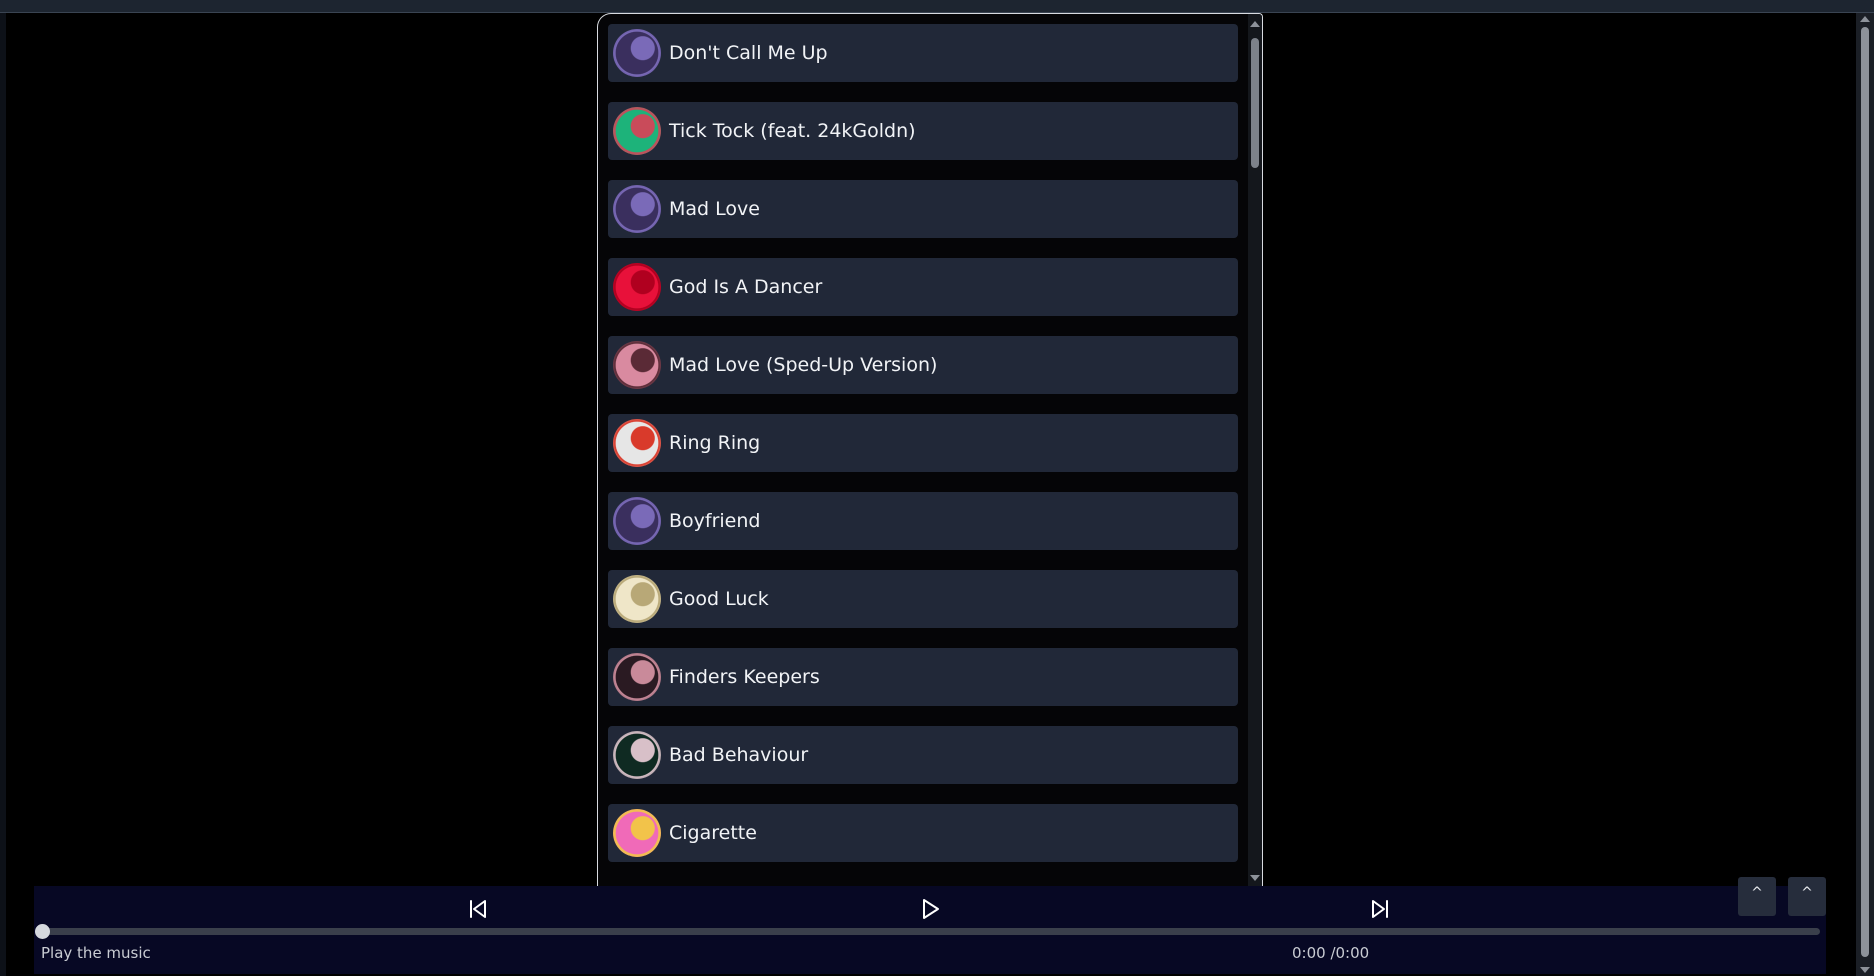 The height and width of the screenshot is (976, 1874). Describe the element at coordinates (744, 677) in the screenshot. I see `track-title: Finders Keepers` at that location.